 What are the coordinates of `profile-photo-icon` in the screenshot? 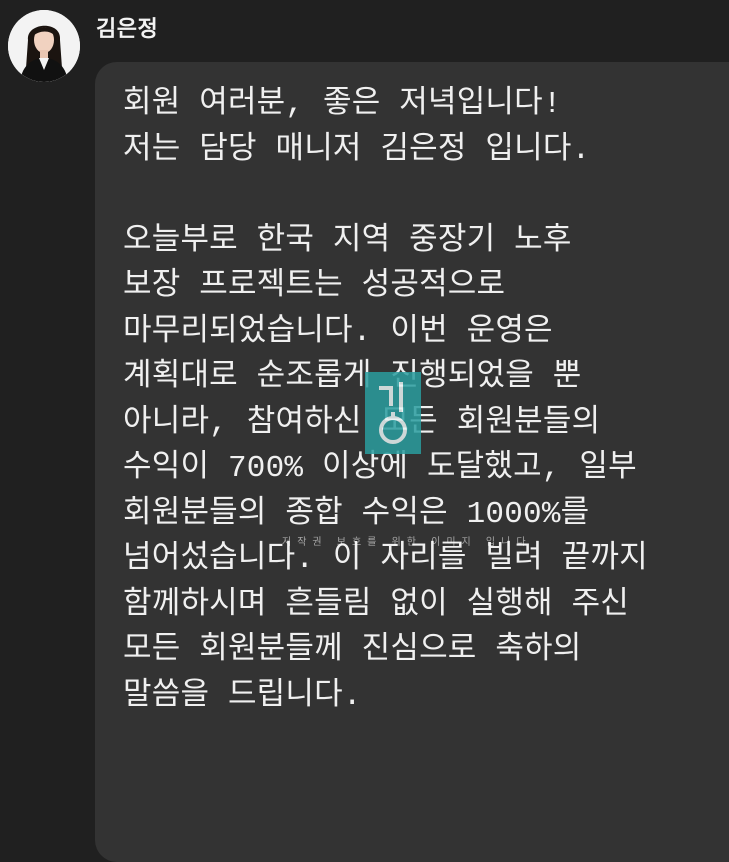 It's located at (44, 46).